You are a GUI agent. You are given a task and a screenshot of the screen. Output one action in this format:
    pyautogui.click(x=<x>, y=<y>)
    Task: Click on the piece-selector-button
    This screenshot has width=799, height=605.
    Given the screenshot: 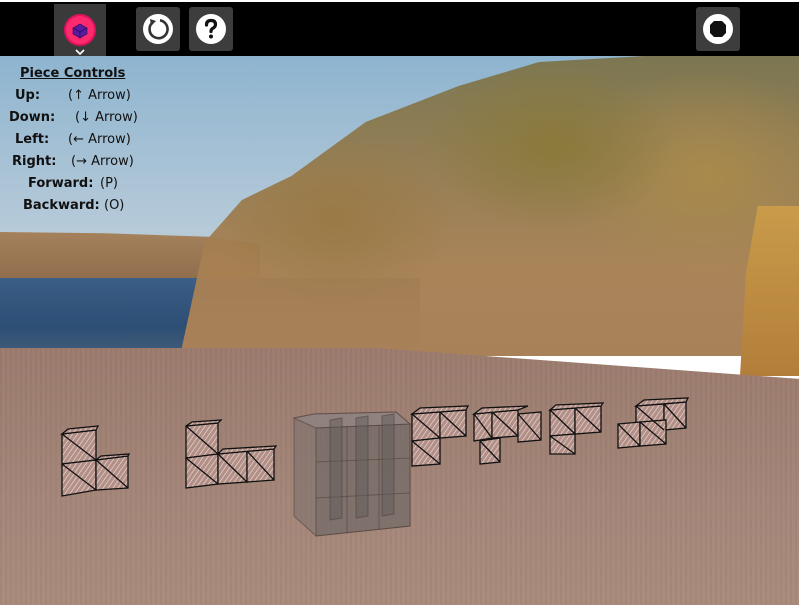 What is the action you would take?
    pyautogui.click(x=80, y=30)
    